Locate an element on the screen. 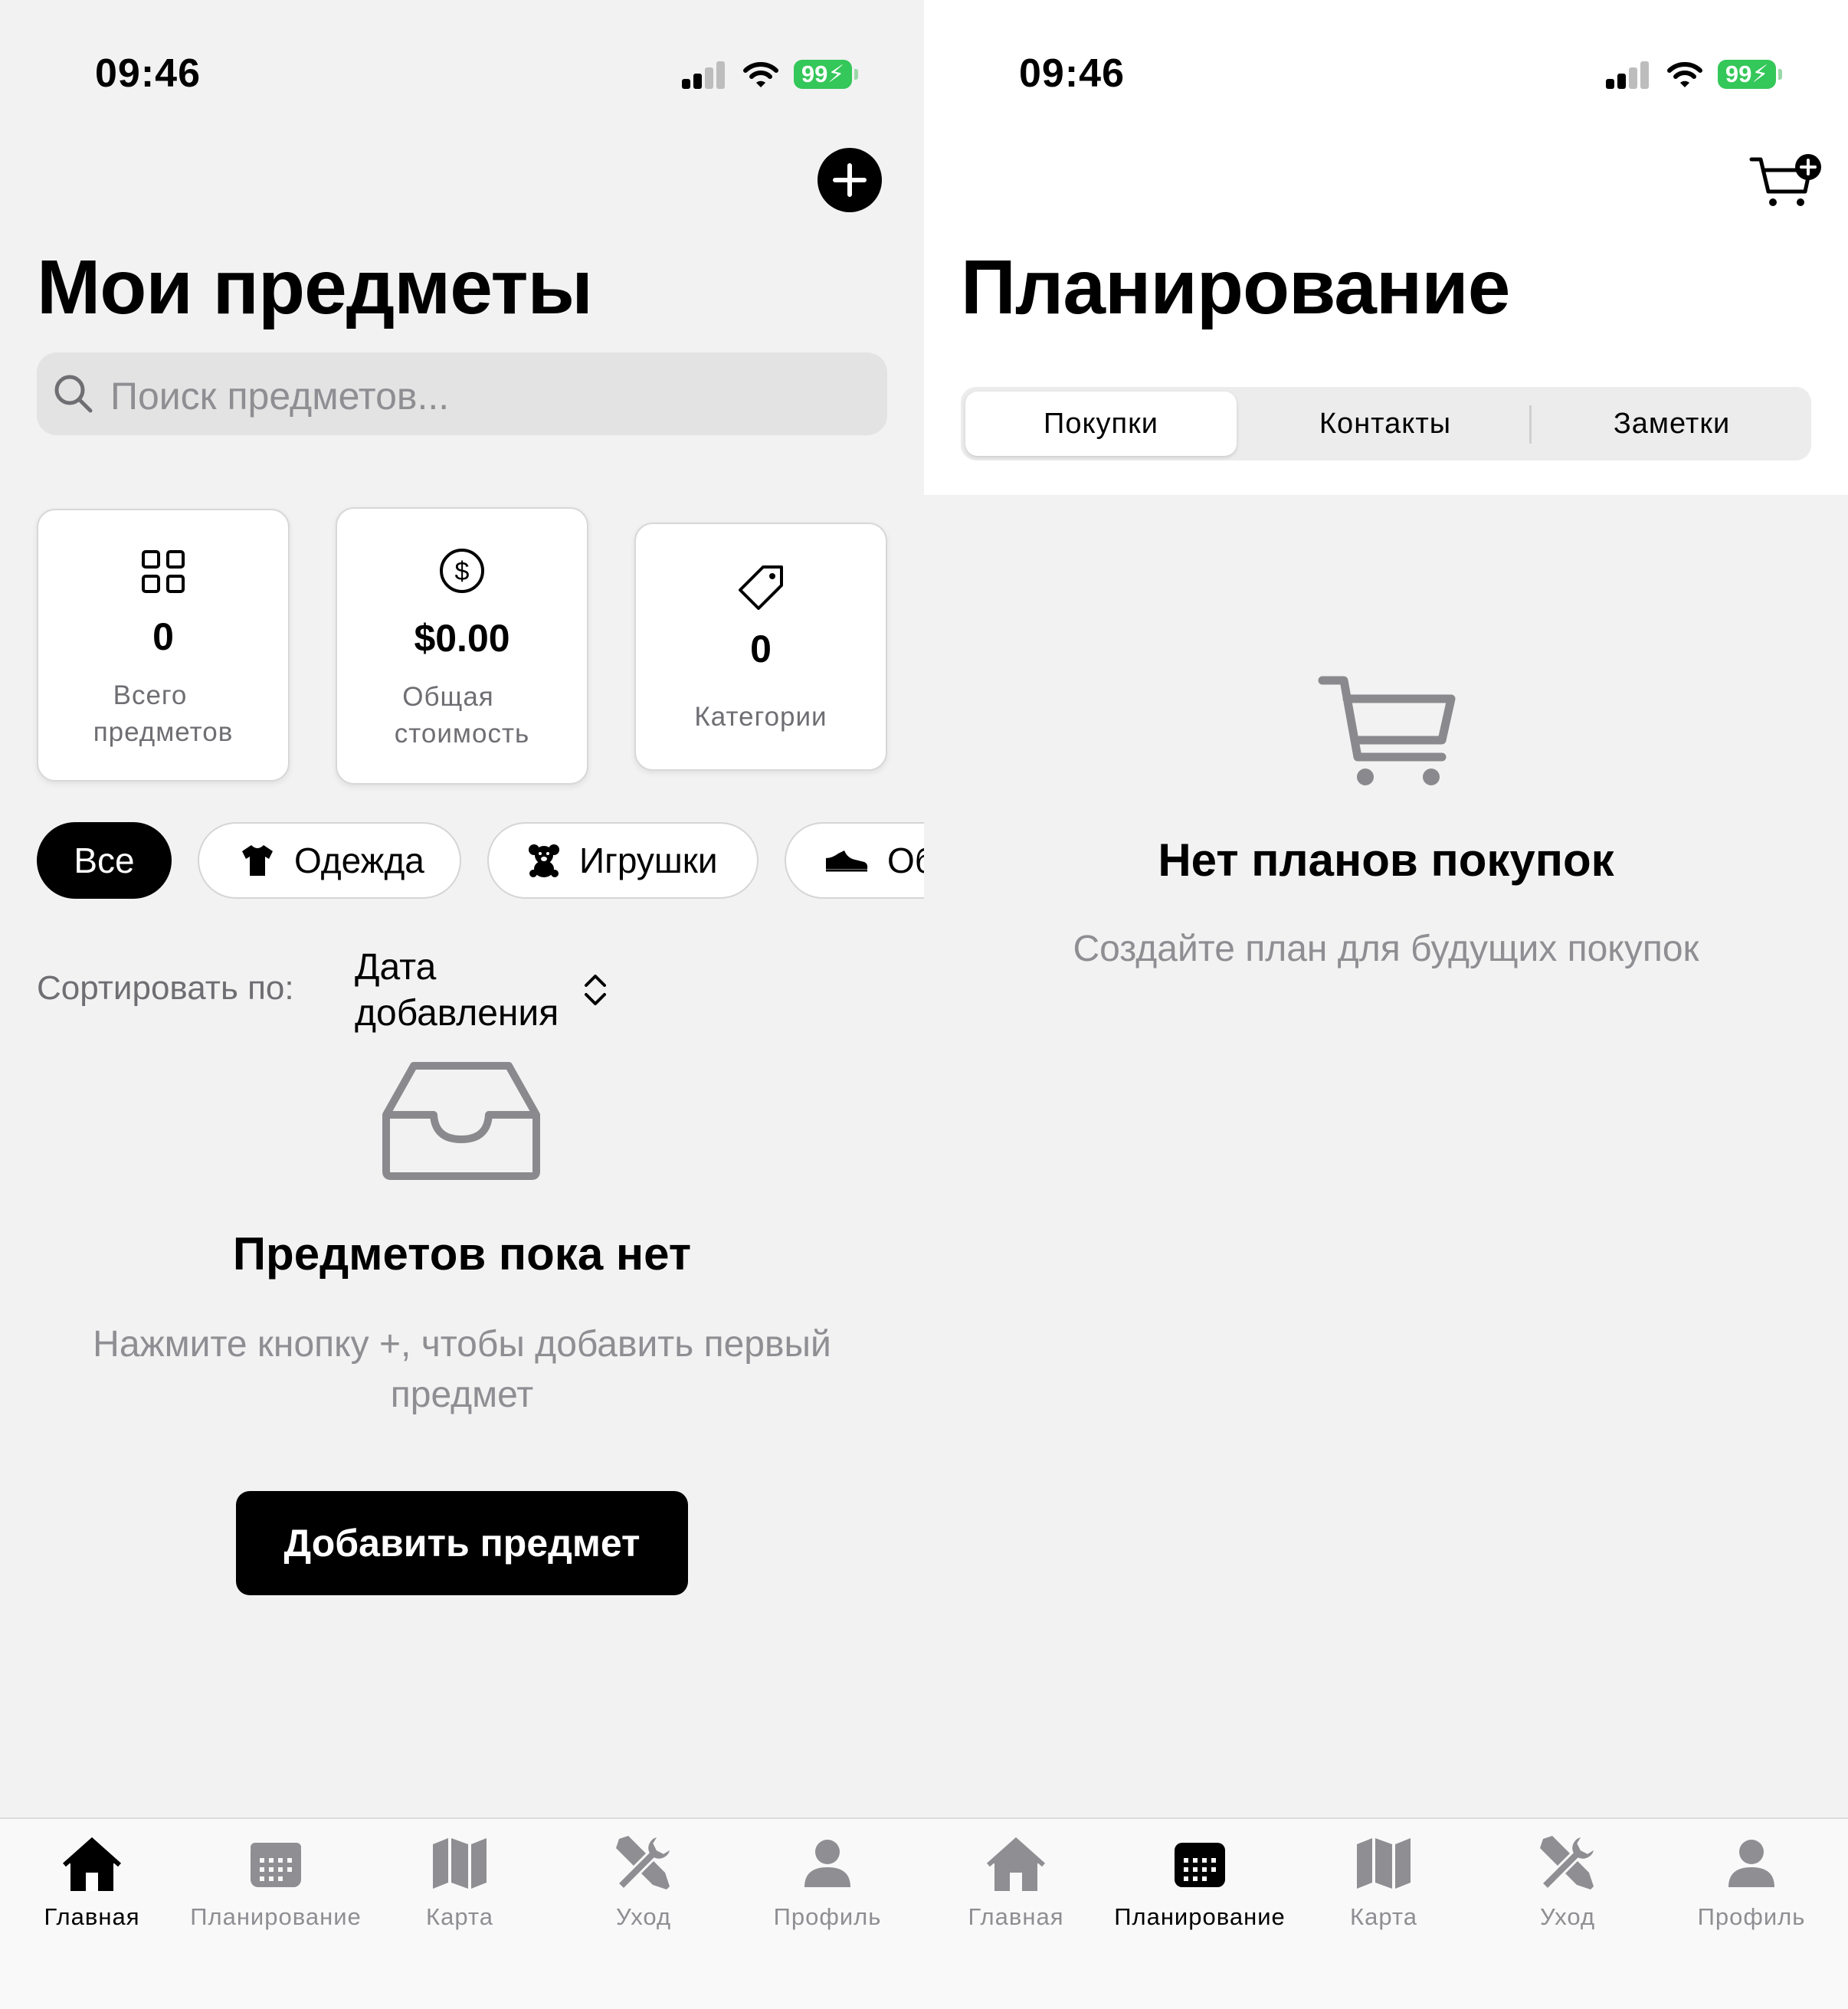 The height and width of the screenshot is (2009, 1848). empty-subtitle: Создайте план для будущих покупок is located at coordinates (1386, 949).